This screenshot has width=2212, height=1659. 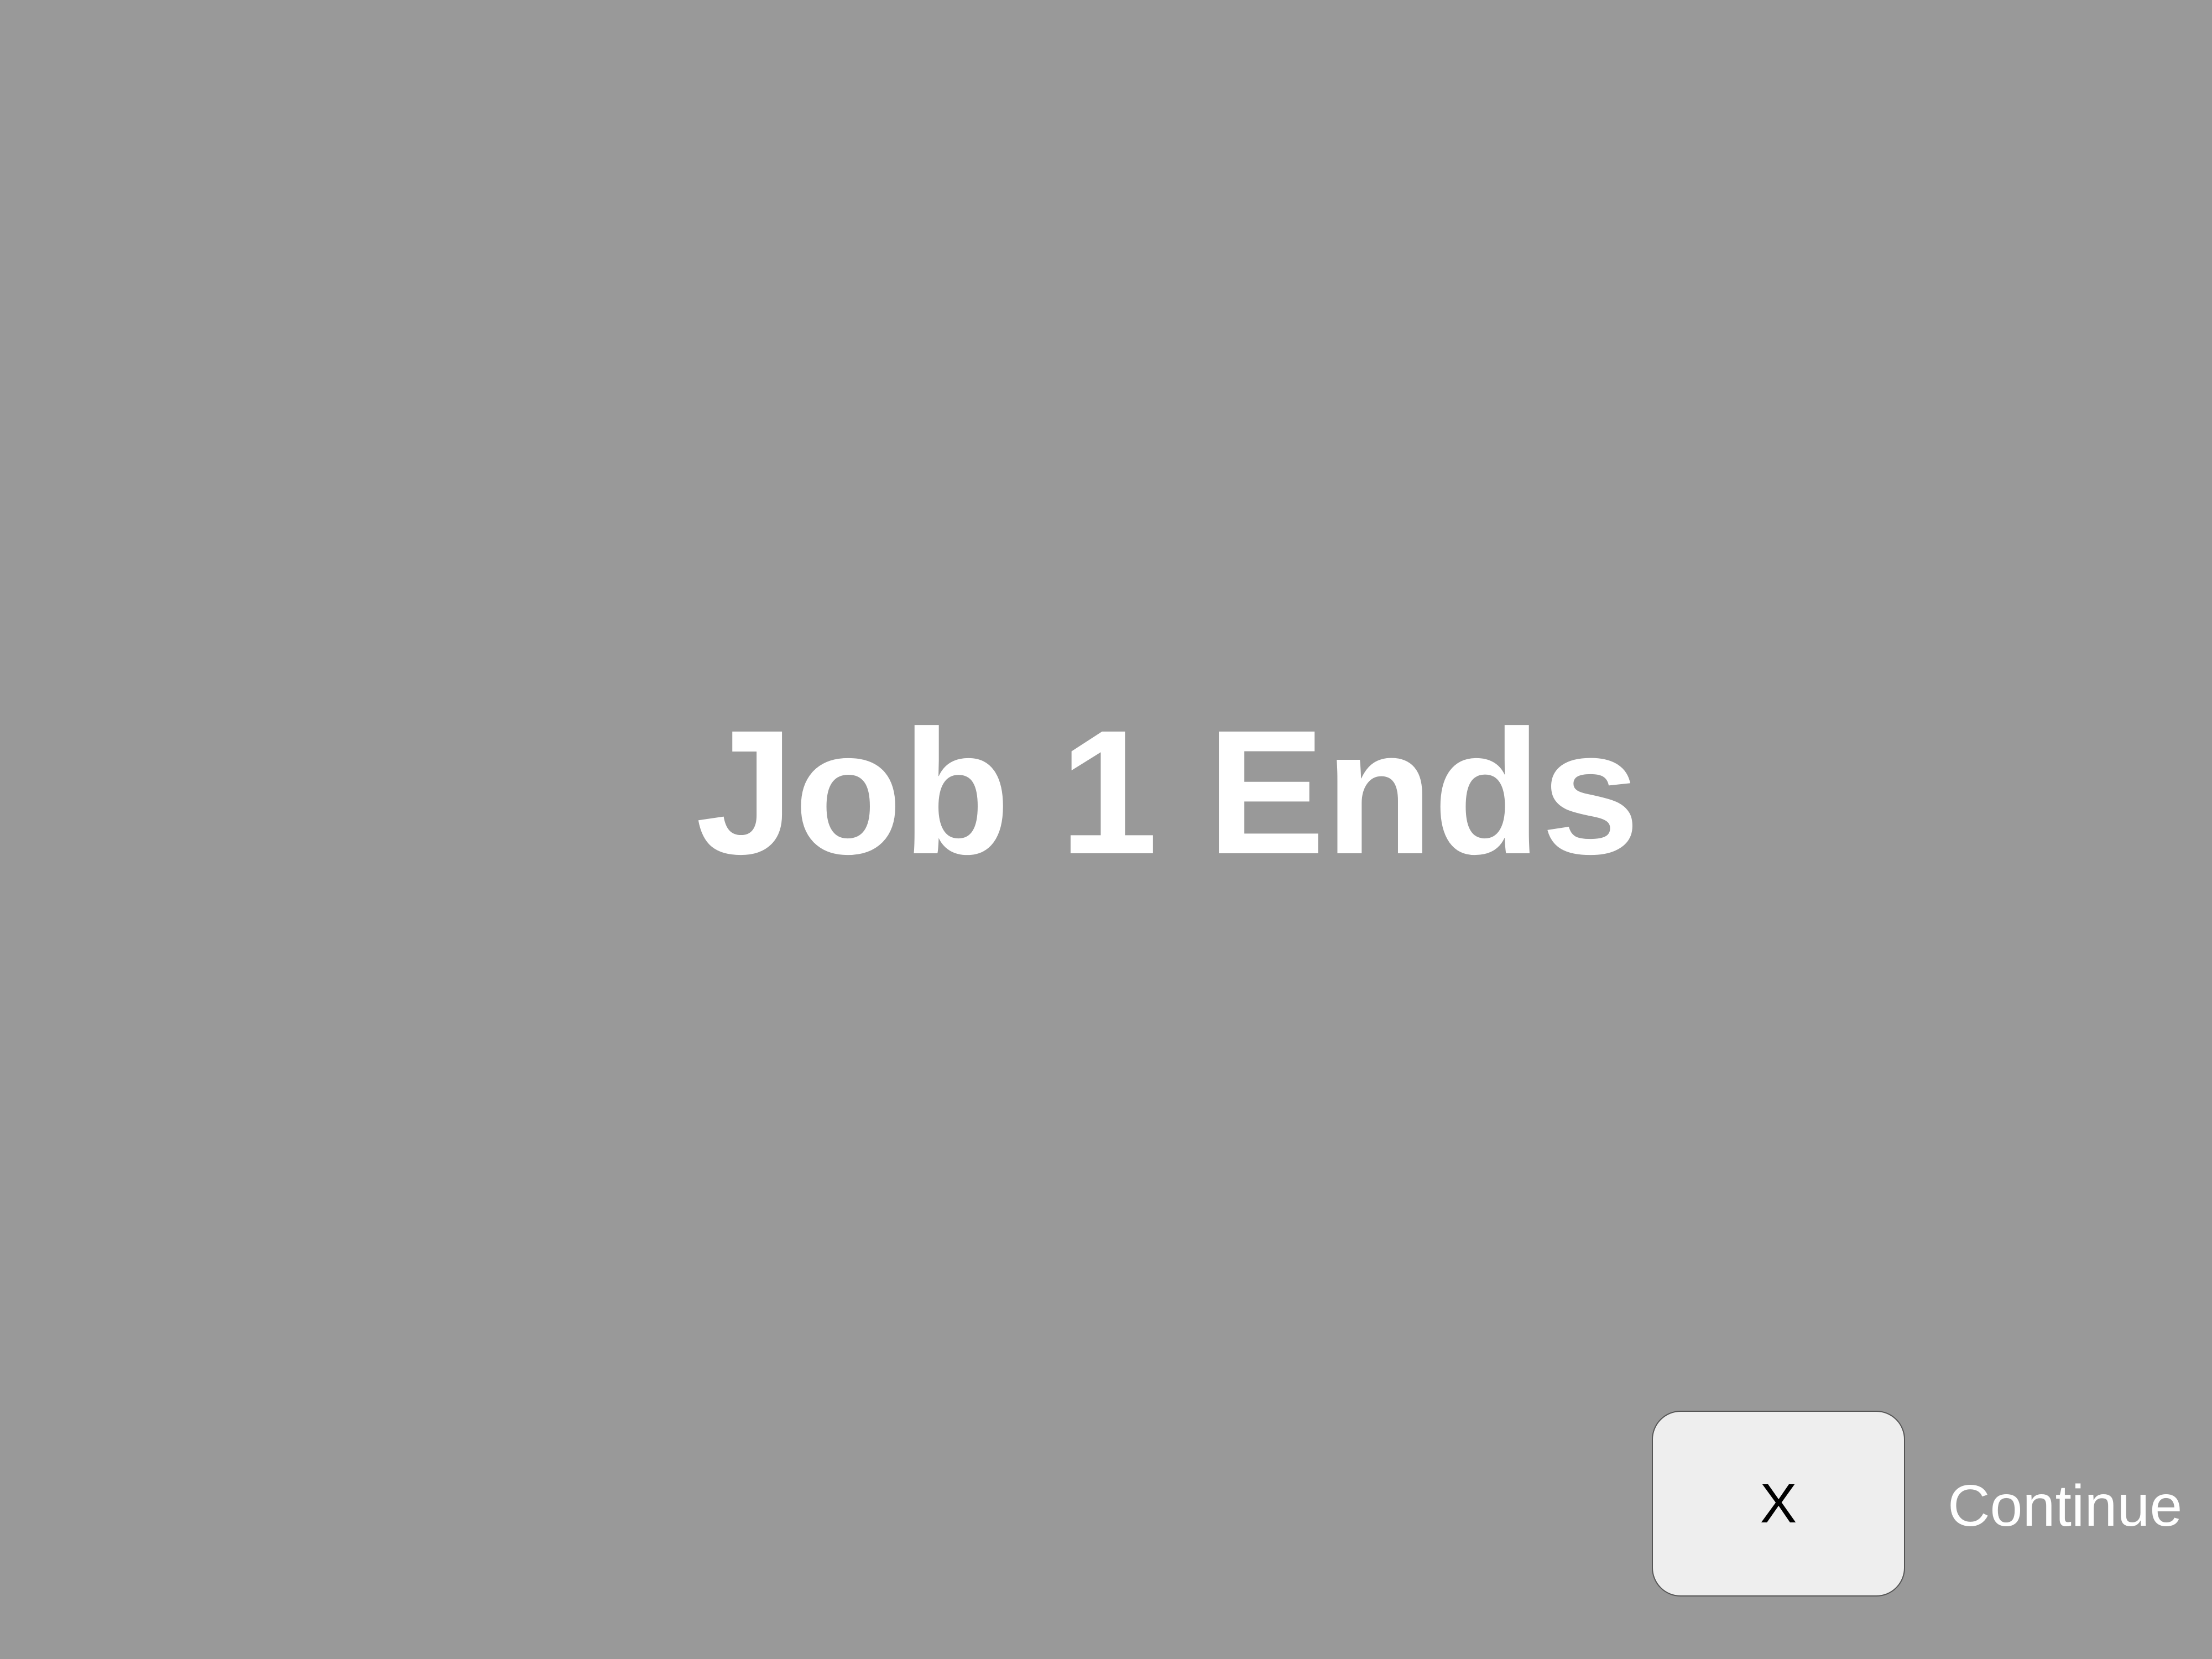 I want to click on continue-label: Continue, so click(x=2066, y=1506).